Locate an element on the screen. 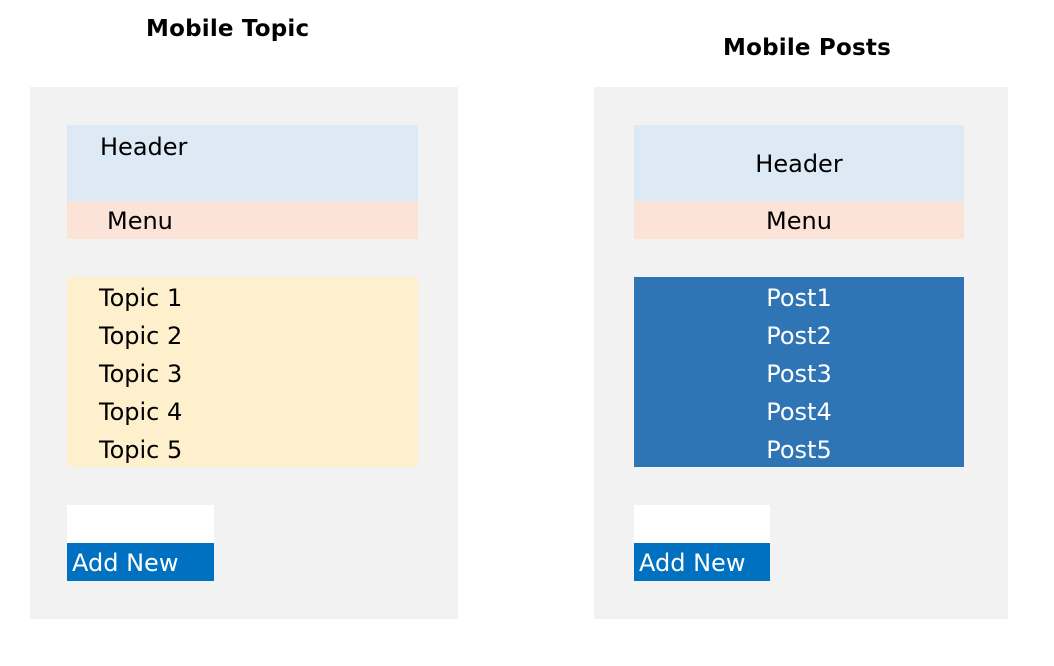 The width and height of the screenshot is (1054, 666). topic-list: Topic 1 Topic 2 Topic 3 Topic 4 Topic 5 is located at coordinates (242, 372).